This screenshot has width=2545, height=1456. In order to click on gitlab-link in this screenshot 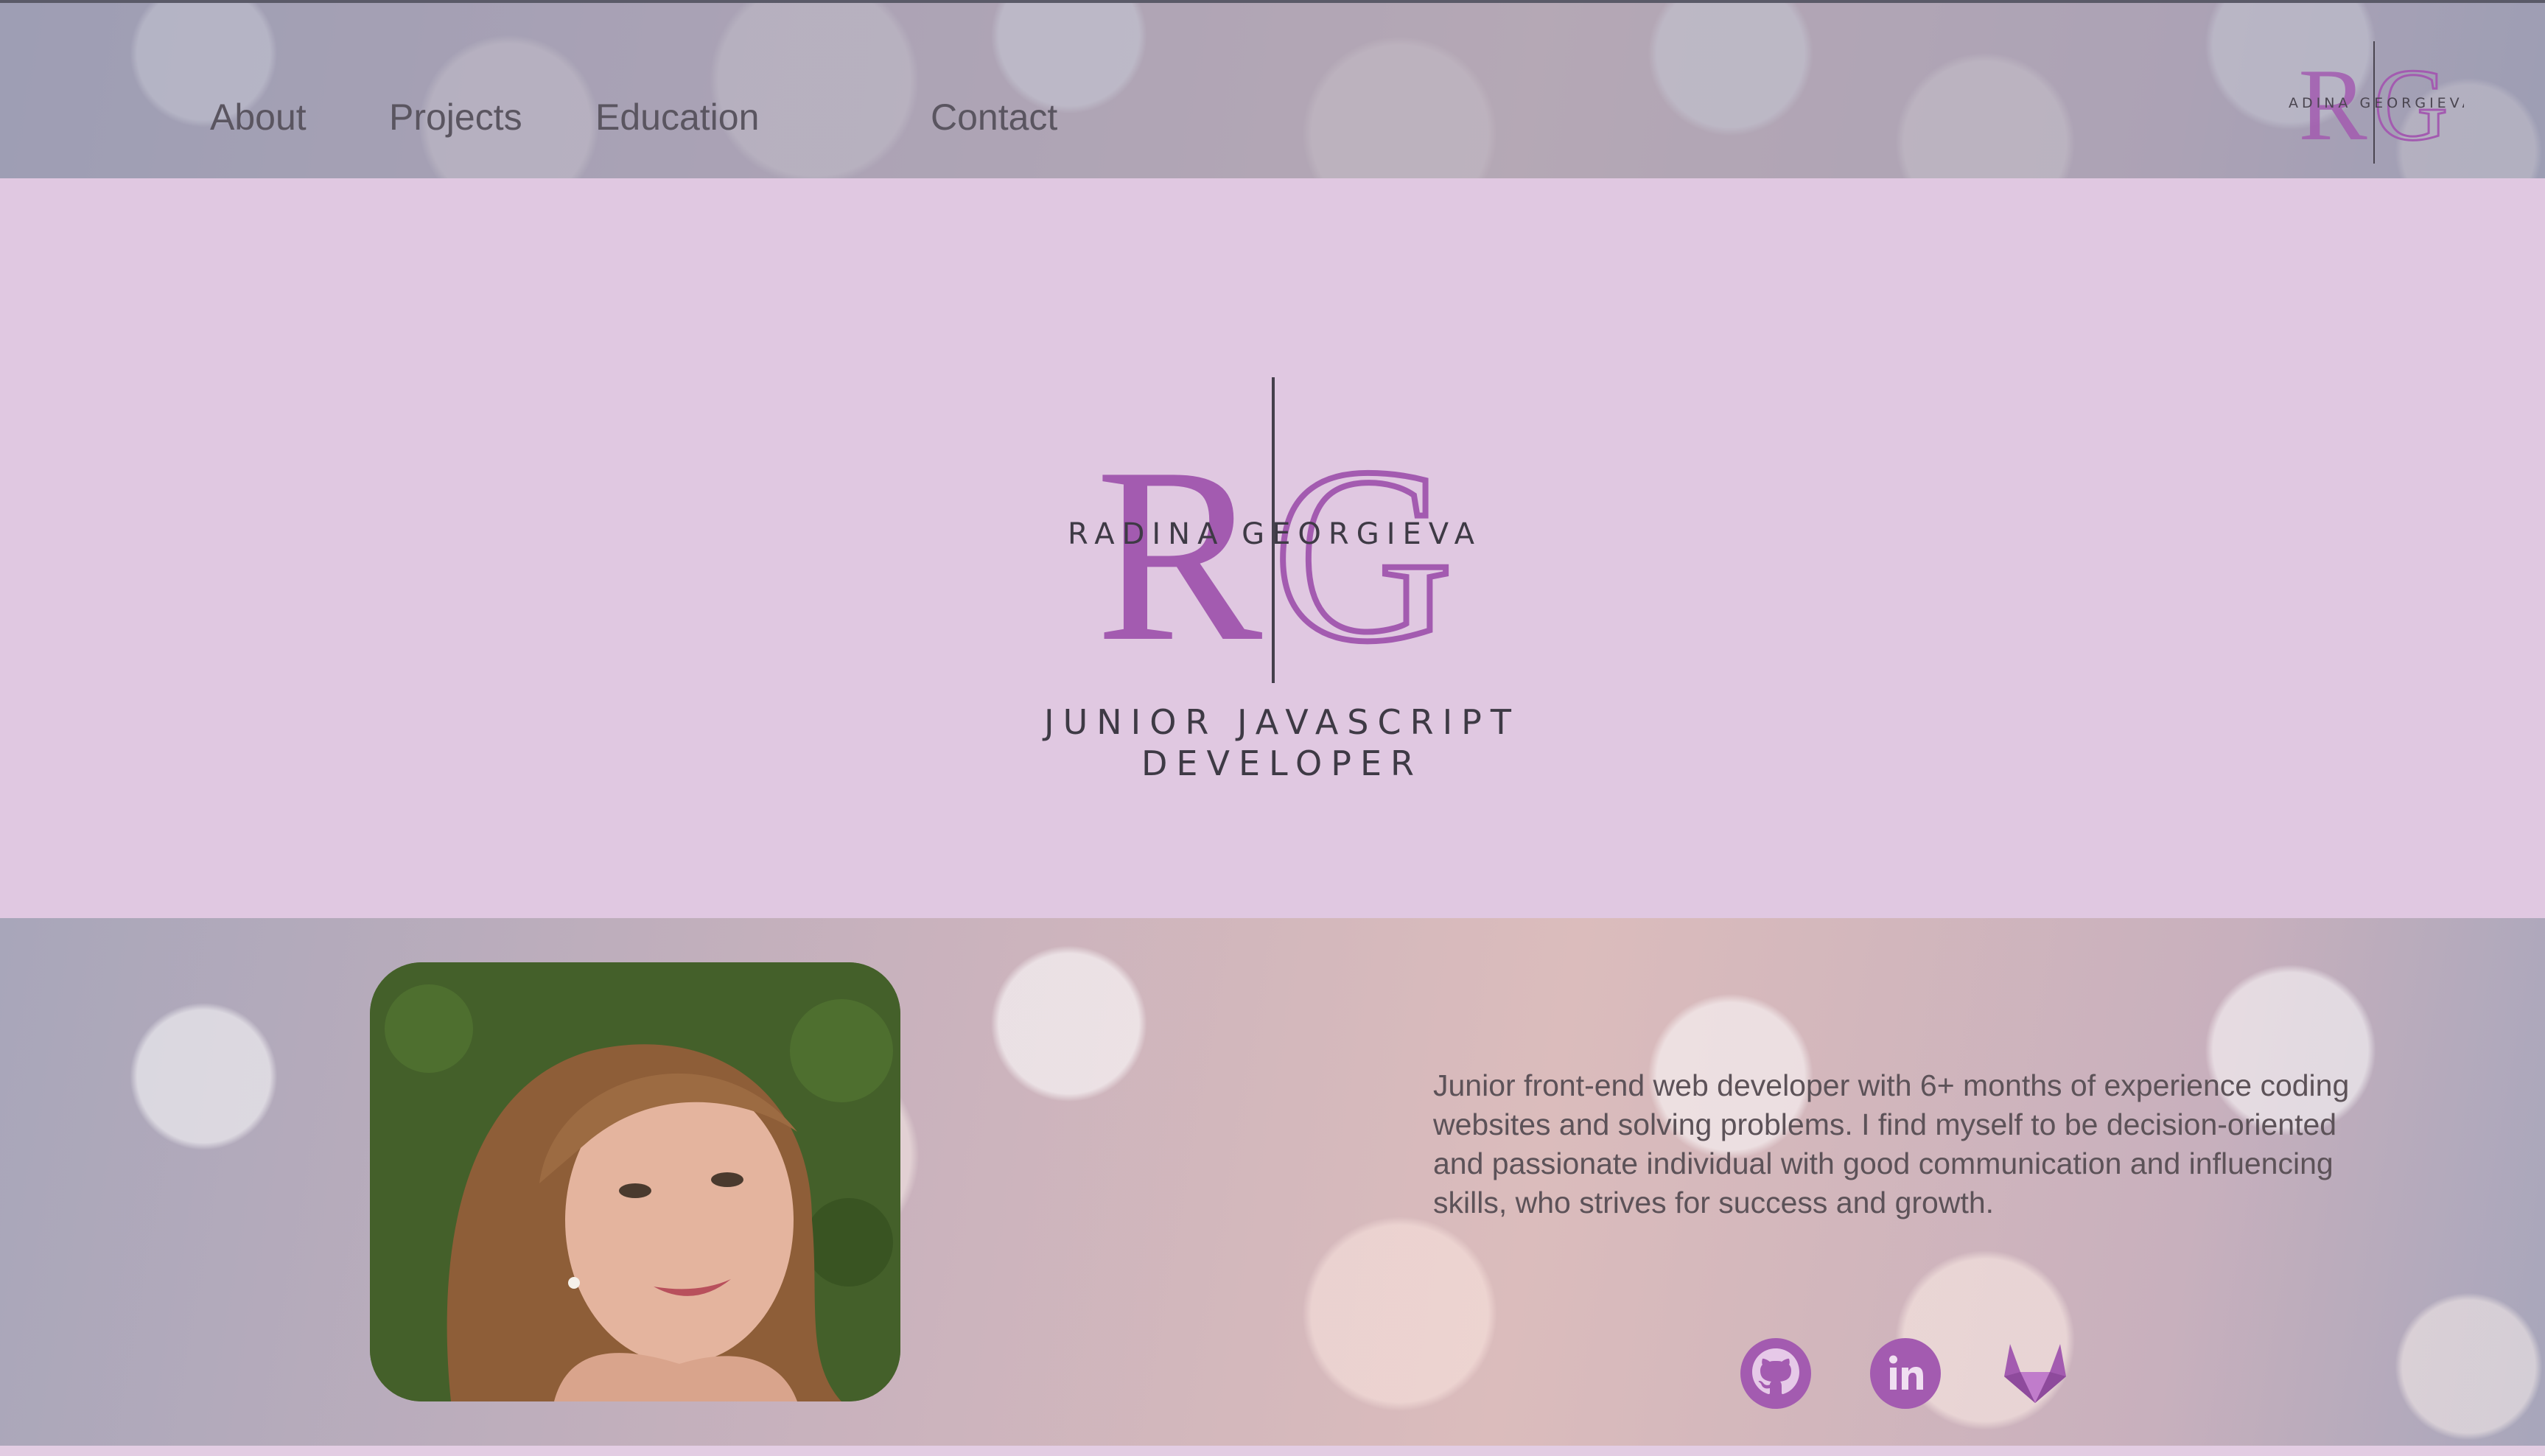, I will do `click(2035, 1373)`.